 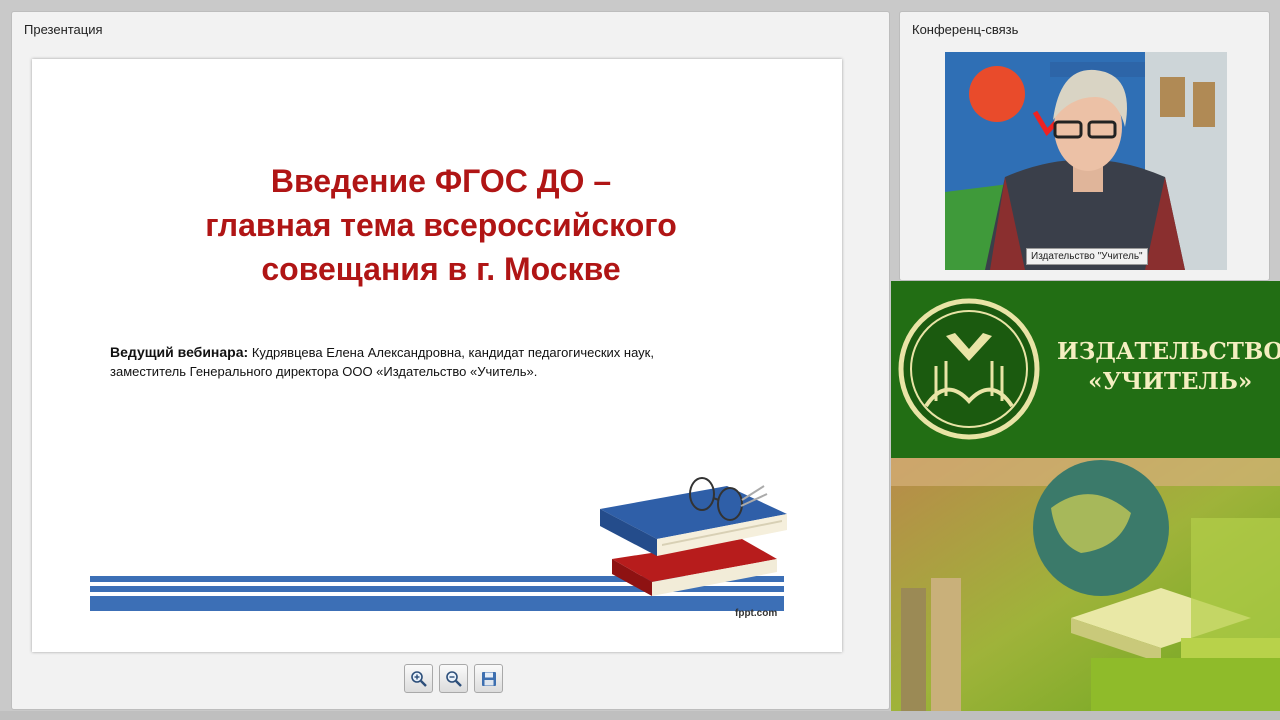 I want to click on publisher-name-line-2: «УЧИТЕЛЬ», so click(x=1170, y=381).